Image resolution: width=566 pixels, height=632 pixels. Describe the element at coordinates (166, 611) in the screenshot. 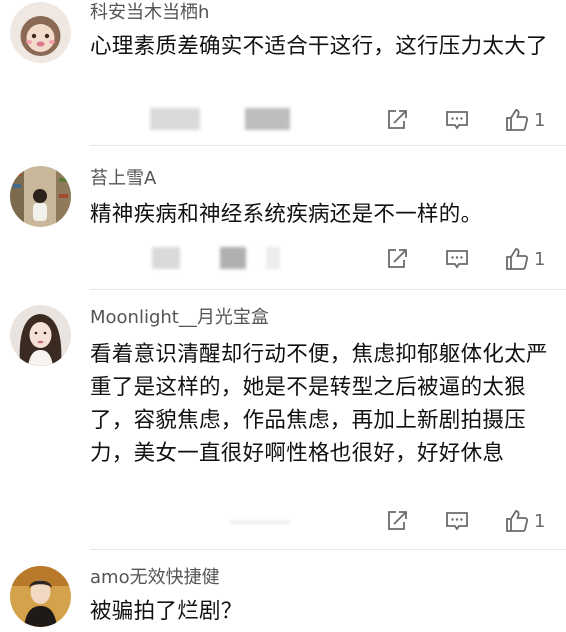

I see `comment-text: 被骗拍了烂剧？` at that location.